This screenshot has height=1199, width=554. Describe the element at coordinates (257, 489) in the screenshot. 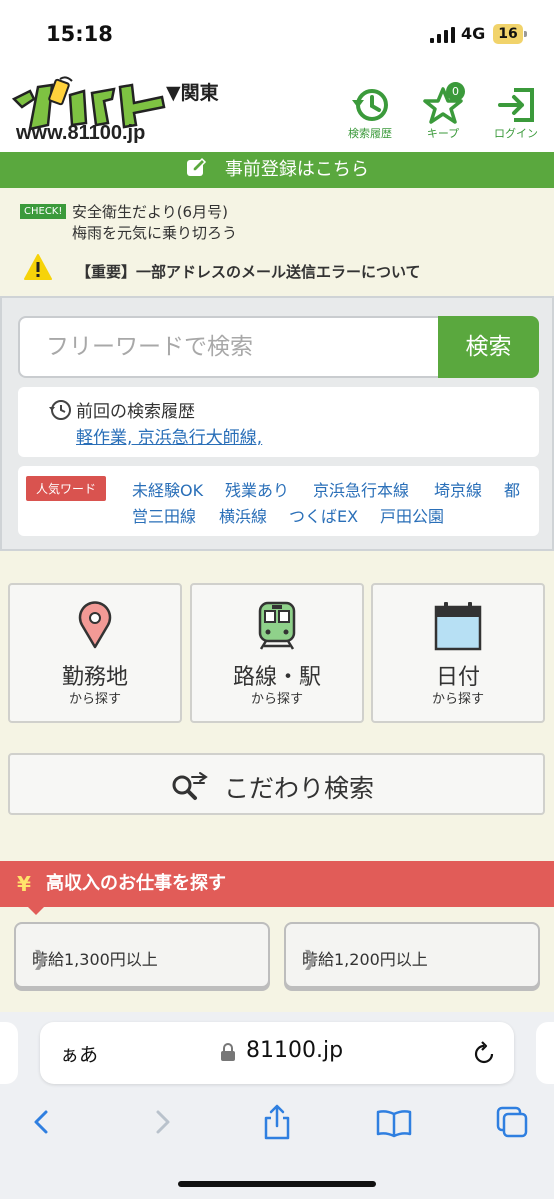

I see `popular-word: 残業あり` at that location.